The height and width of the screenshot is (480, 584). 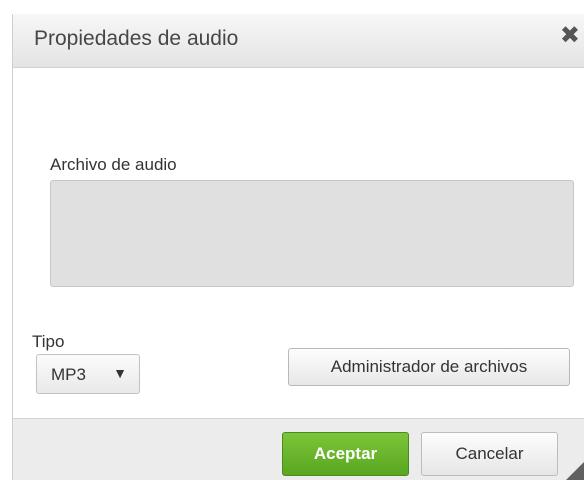 What do you see at coordinates (88, 374) in the screenshot?
I see `type-select: MP3 ▼` at bounding box center [88, 374].